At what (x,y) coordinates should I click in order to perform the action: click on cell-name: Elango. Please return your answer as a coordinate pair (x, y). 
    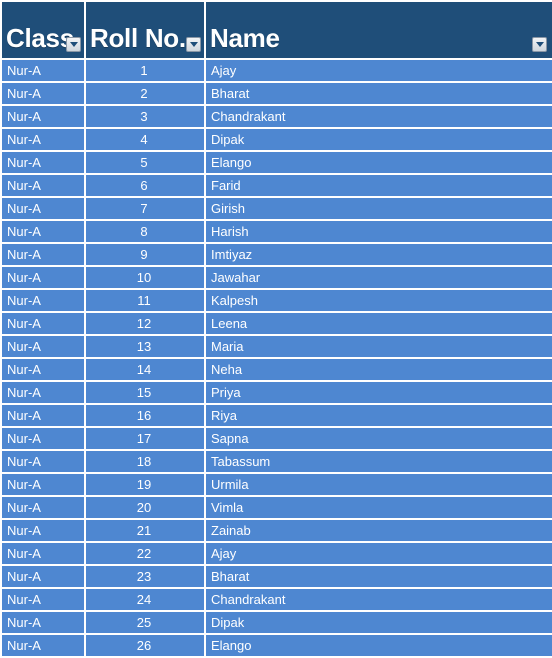
    Looking at the image, I should click on (378, 161).